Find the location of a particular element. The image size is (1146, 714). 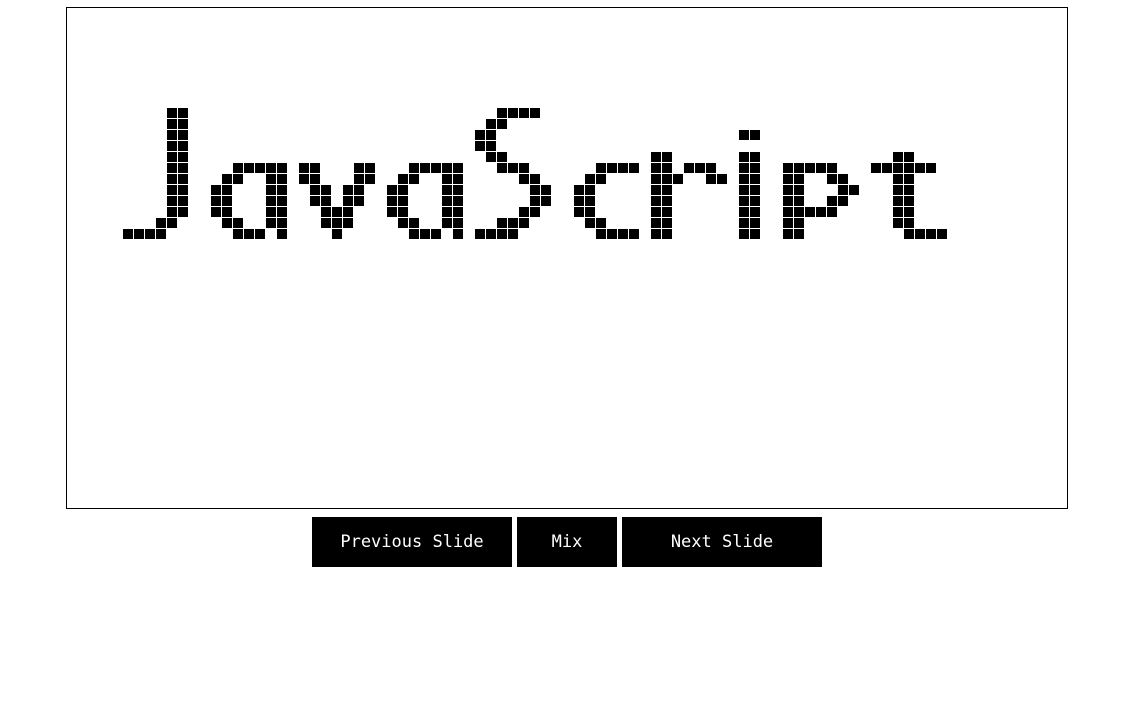

mix-button: Mix is located at coordinates (567, 542).